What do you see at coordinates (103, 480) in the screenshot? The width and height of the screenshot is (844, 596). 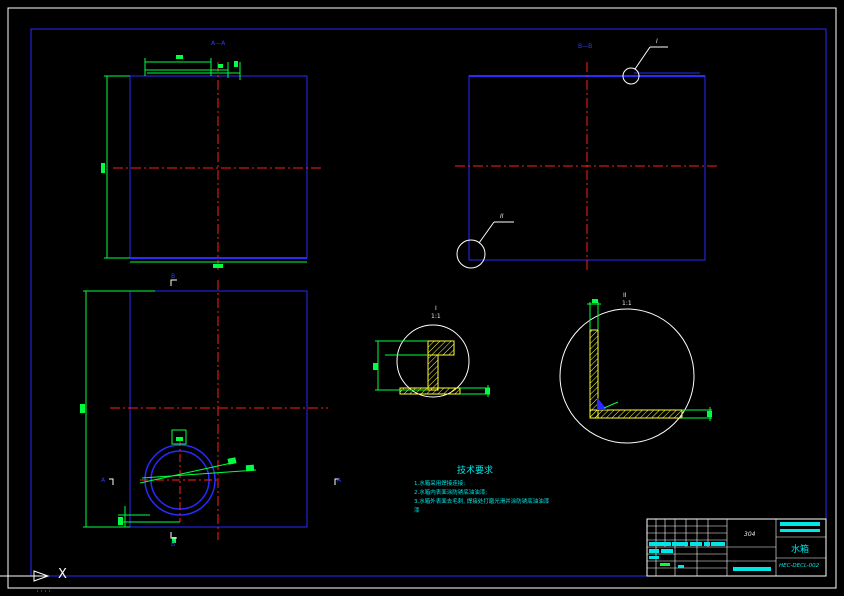 I see `section-mark-a-left: A` at bounding box center [103, 480].